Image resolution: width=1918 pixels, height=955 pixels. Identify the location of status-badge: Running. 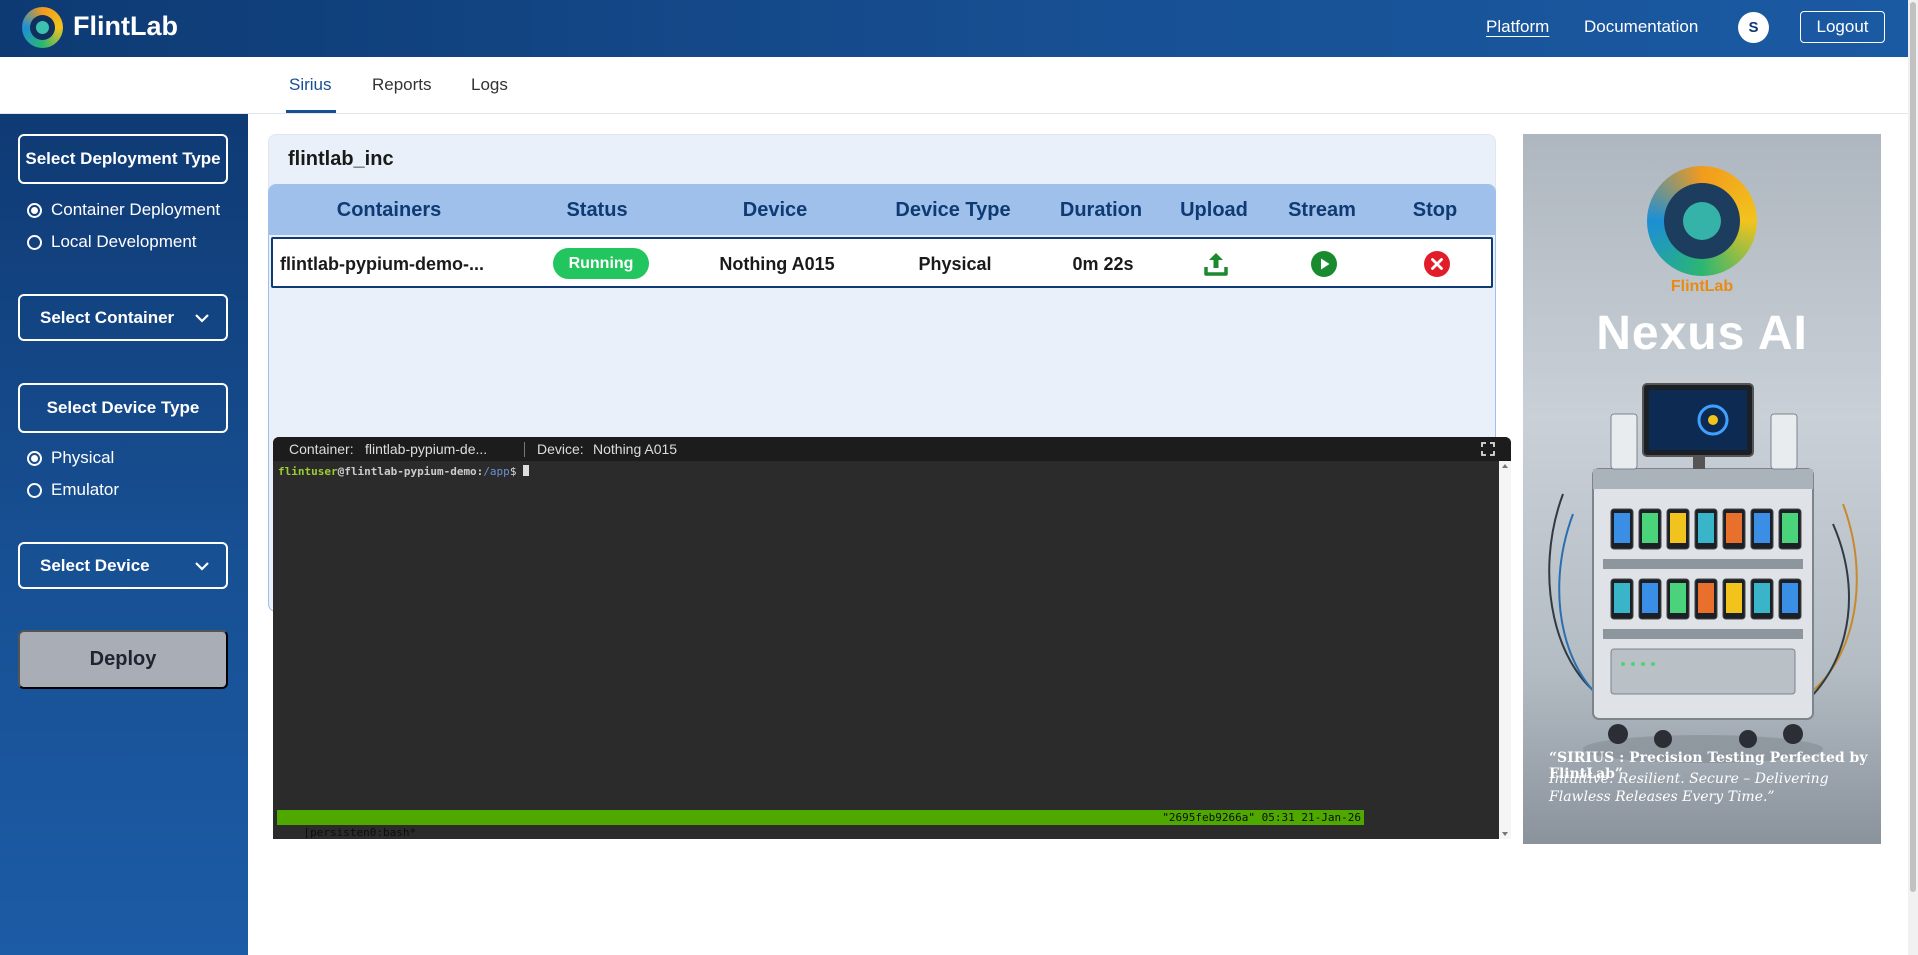
(601, 263).